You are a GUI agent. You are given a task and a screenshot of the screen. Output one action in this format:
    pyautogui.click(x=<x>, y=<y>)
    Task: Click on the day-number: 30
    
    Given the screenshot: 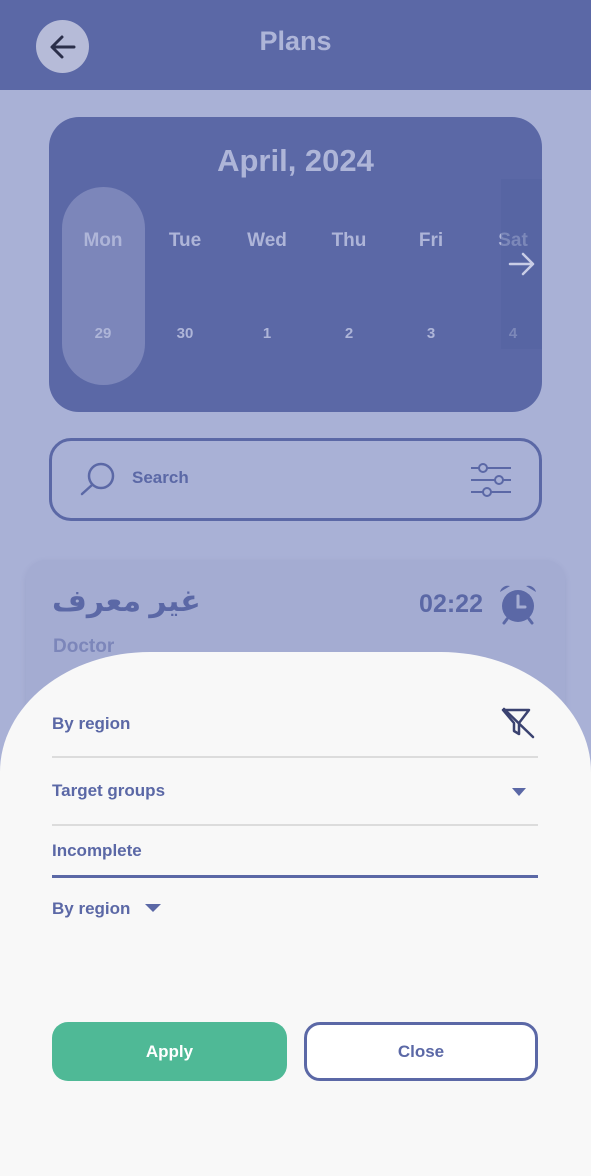 What is the action you would take?
    pyautogui.click(x=185, y=333)
    